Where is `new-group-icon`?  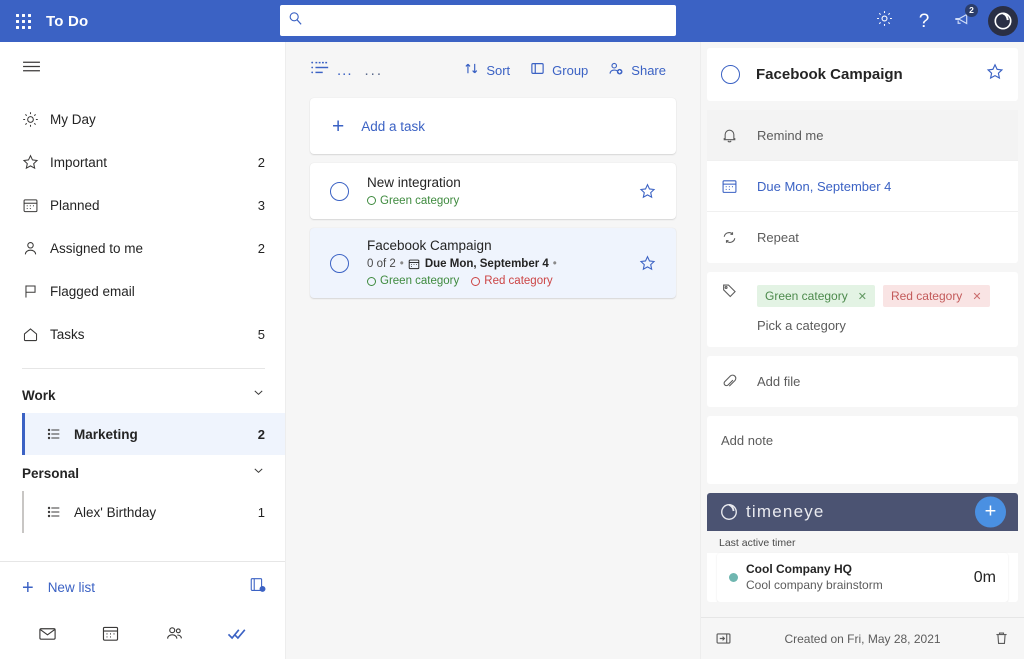
new-group-icon is located at coordinates (258, 587).